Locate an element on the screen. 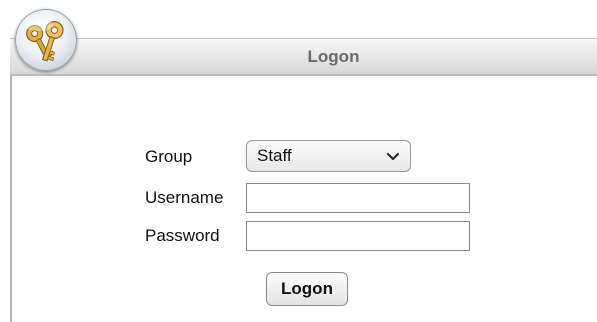 Image resolution: width=597 pixels, height=322 pixels. group-select: Staff is located at coordinates (328, 156).